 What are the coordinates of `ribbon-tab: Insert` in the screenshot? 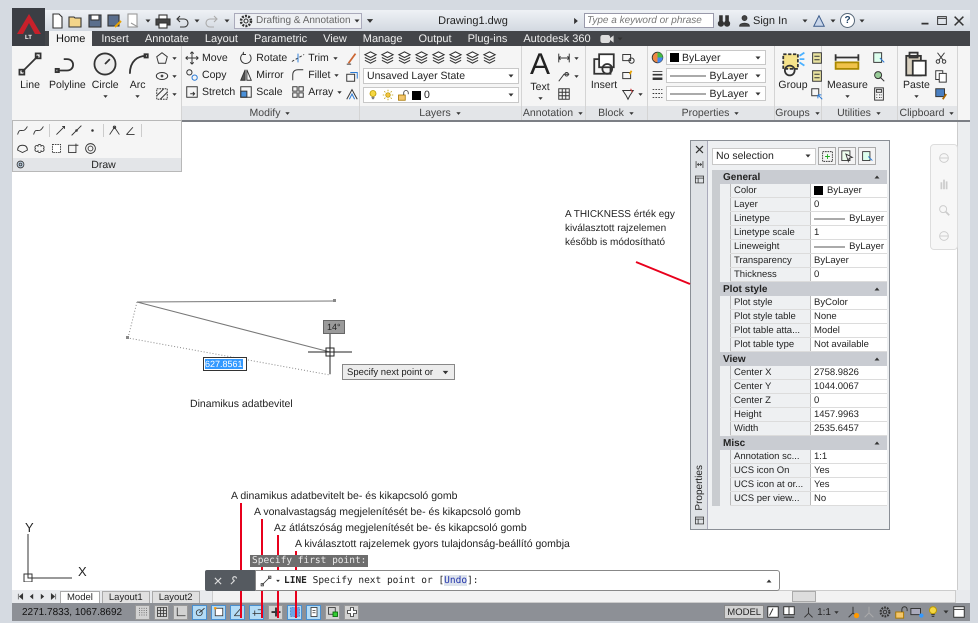 It's located at (115, 38).